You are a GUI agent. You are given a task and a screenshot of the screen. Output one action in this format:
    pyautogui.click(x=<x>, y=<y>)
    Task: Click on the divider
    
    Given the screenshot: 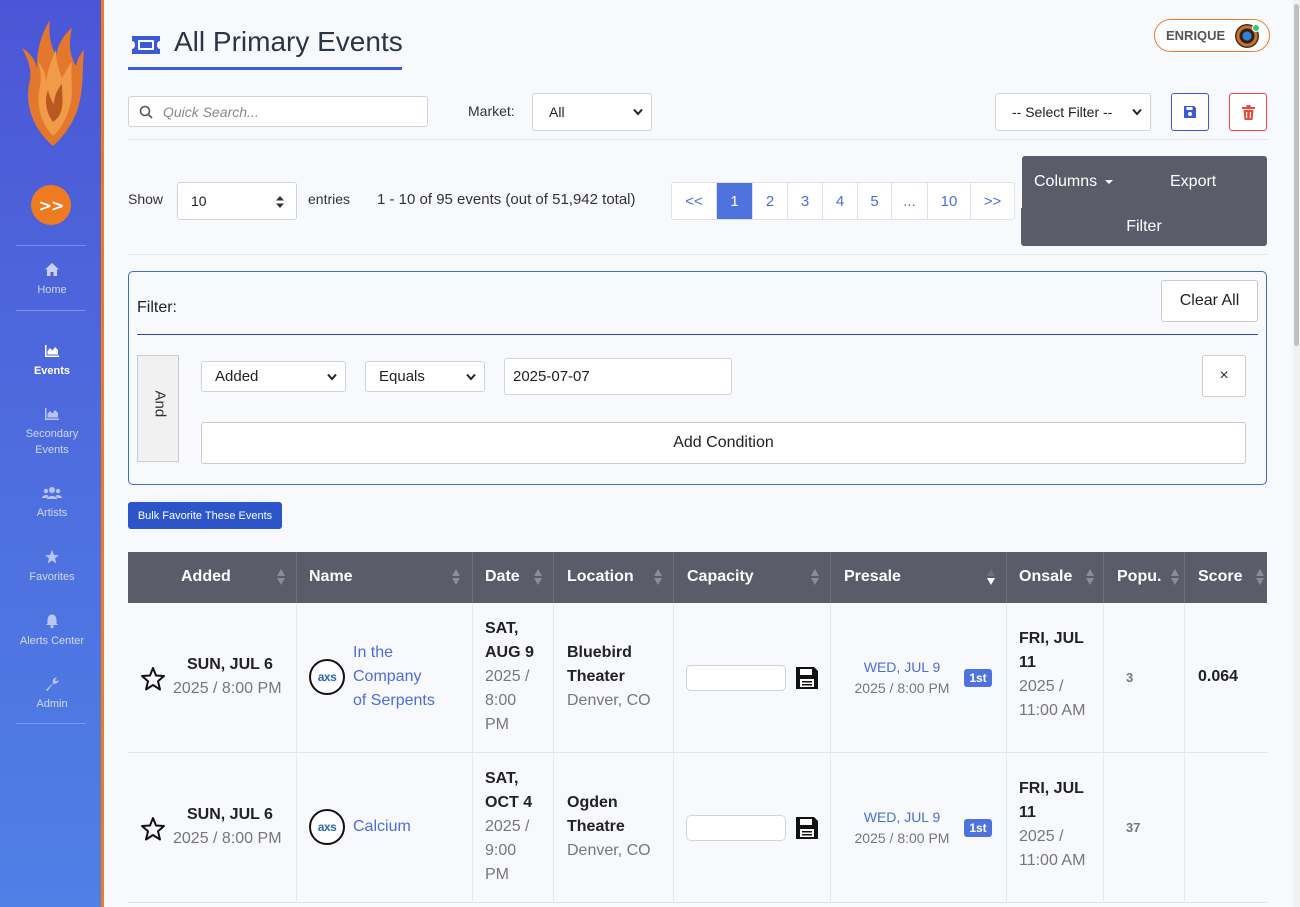 What is the action you would take?
    pyautogui.click(x=697, y=334)
    